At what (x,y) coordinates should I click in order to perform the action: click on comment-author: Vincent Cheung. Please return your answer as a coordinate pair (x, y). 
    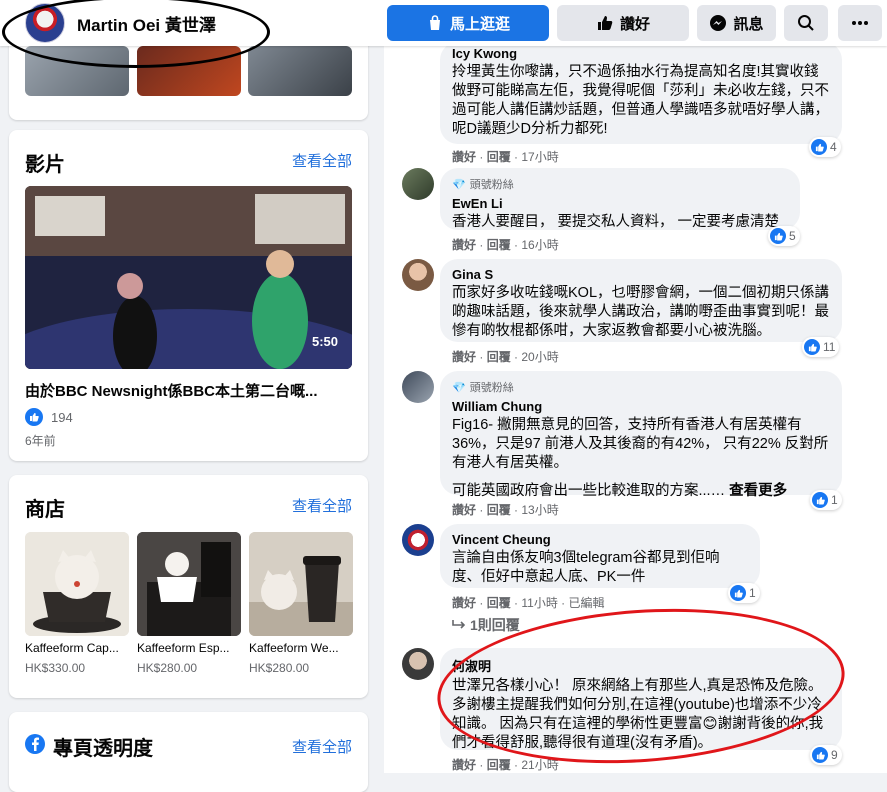
    Looking at the image, I should click on (600, 539).